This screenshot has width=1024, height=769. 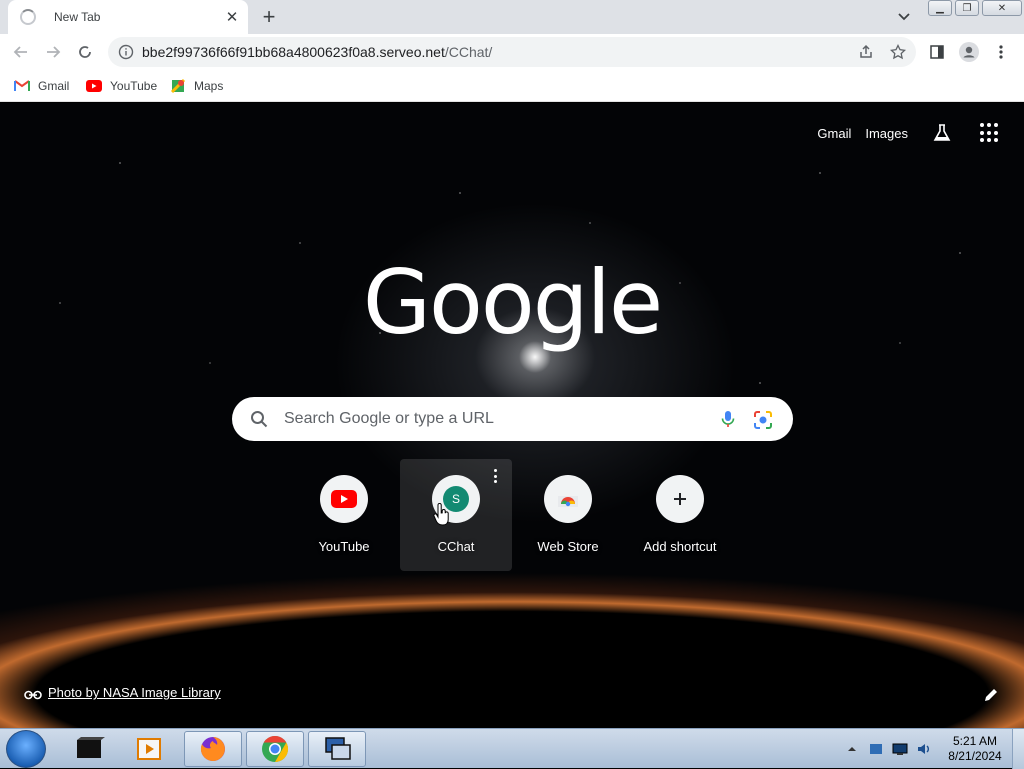 I want to click on close-window-button: ✕, so click(x=1002, y=8).